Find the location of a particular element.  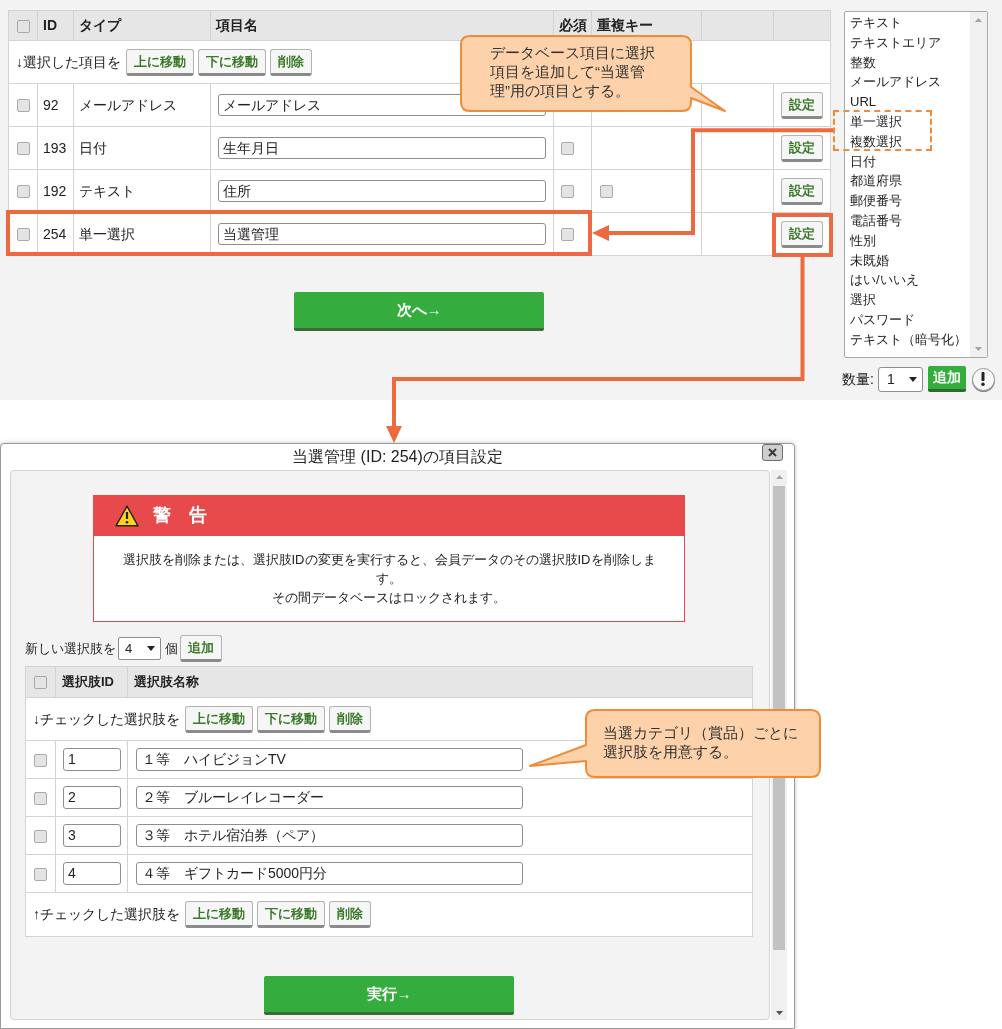

dialog-title: 当選管理 (ID: 254)の項目設定 is located at coordinates (397, 457).